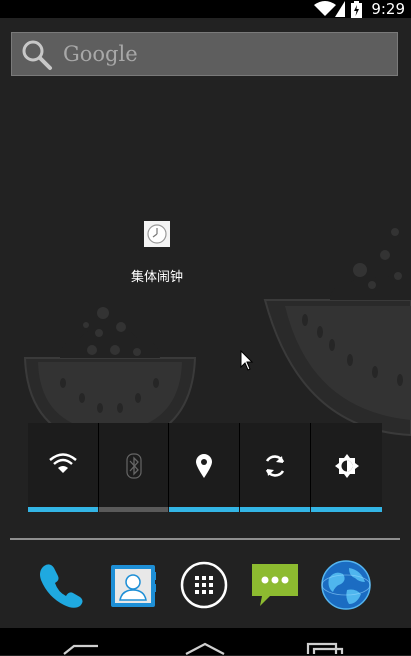  I want to click on toggle-wifi, so click(63, 467).